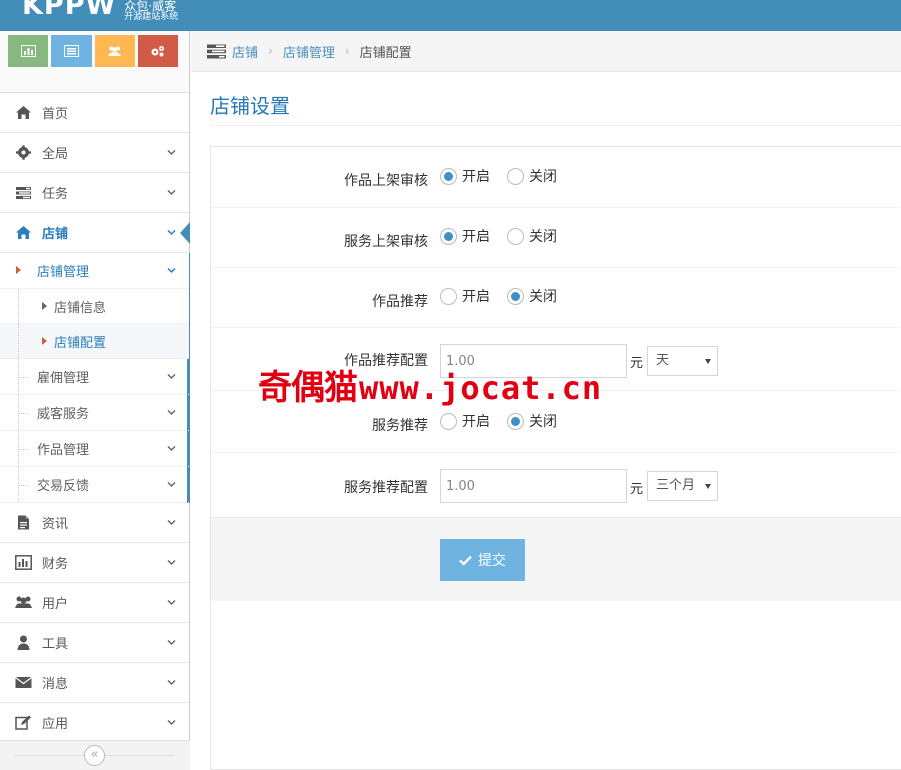  Describe the element at coordinates (515, 421) in the screenshot. I see `service-recommend-off-radio` at that location.